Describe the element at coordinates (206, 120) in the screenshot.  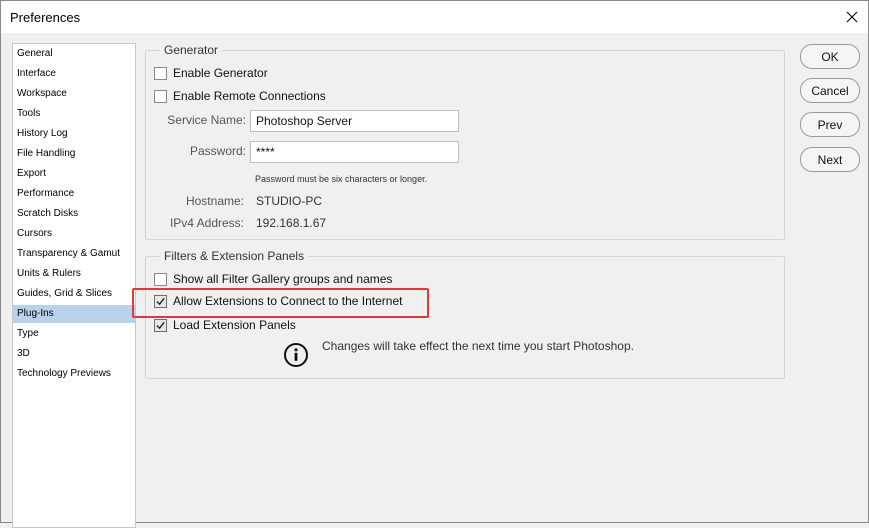
I see `service-name-label: Service Name:` at that location.